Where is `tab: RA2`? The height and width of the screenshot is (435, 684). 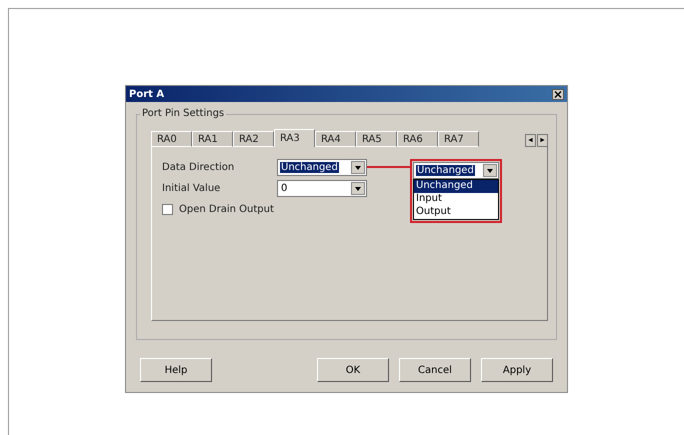 tab: RA2 is located at coordinates (253, 139).